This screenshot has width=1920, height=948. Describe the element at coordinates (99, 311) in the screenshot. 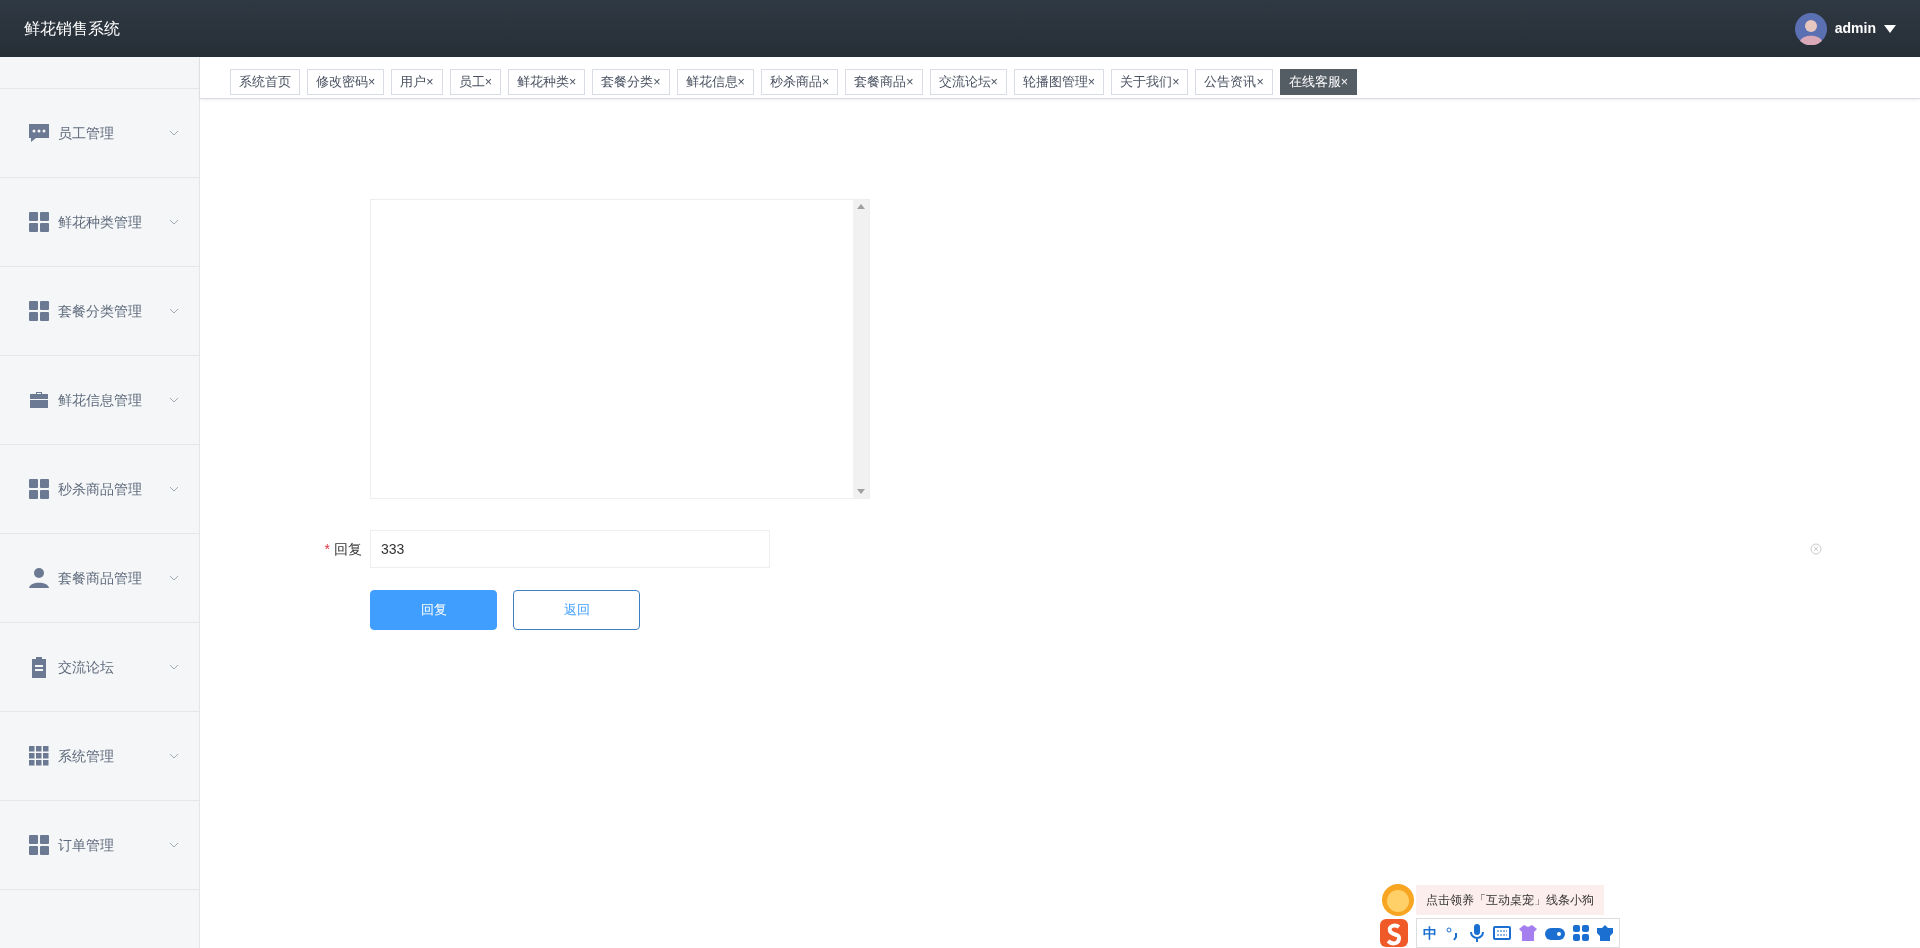

I see `sidebar-item: 套餐分类管理` at that location.